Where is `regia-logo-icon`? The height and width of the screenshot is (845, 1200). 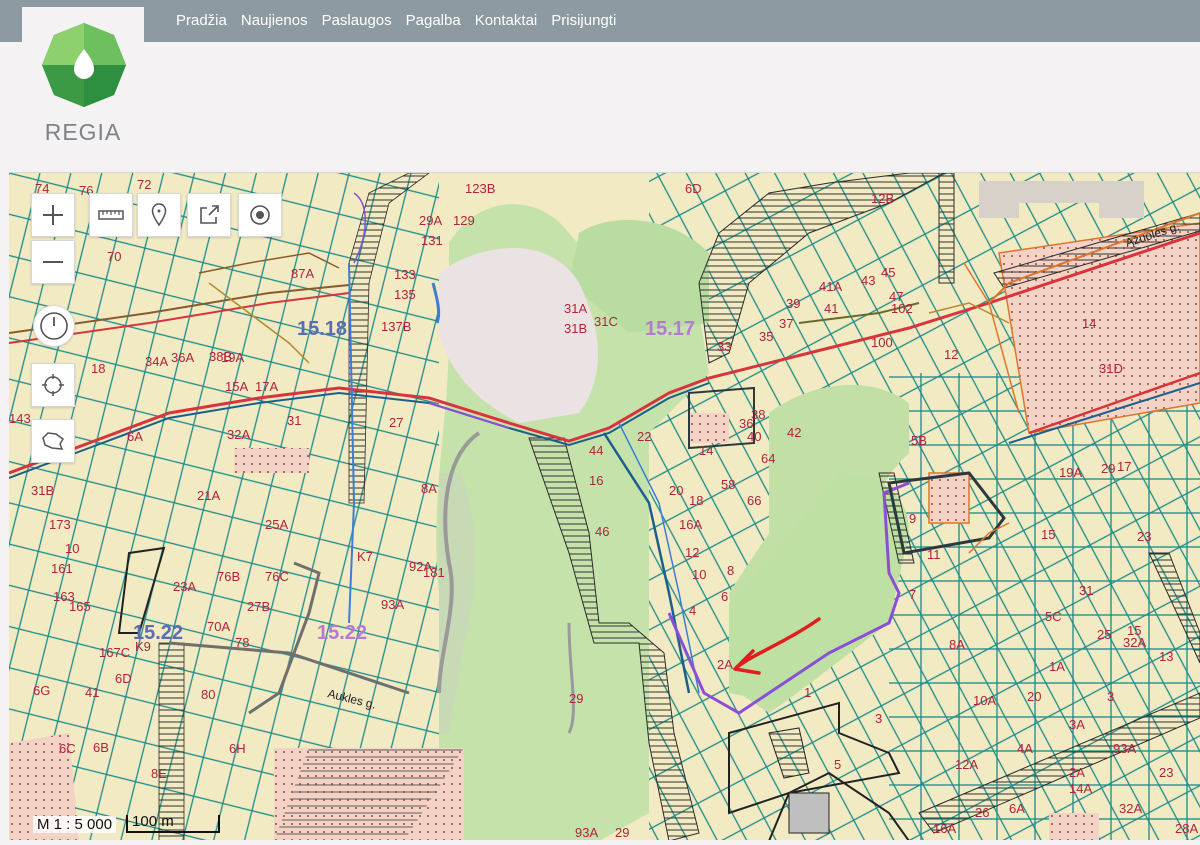 regia-logo-icon is located at coordinates (84, 65).